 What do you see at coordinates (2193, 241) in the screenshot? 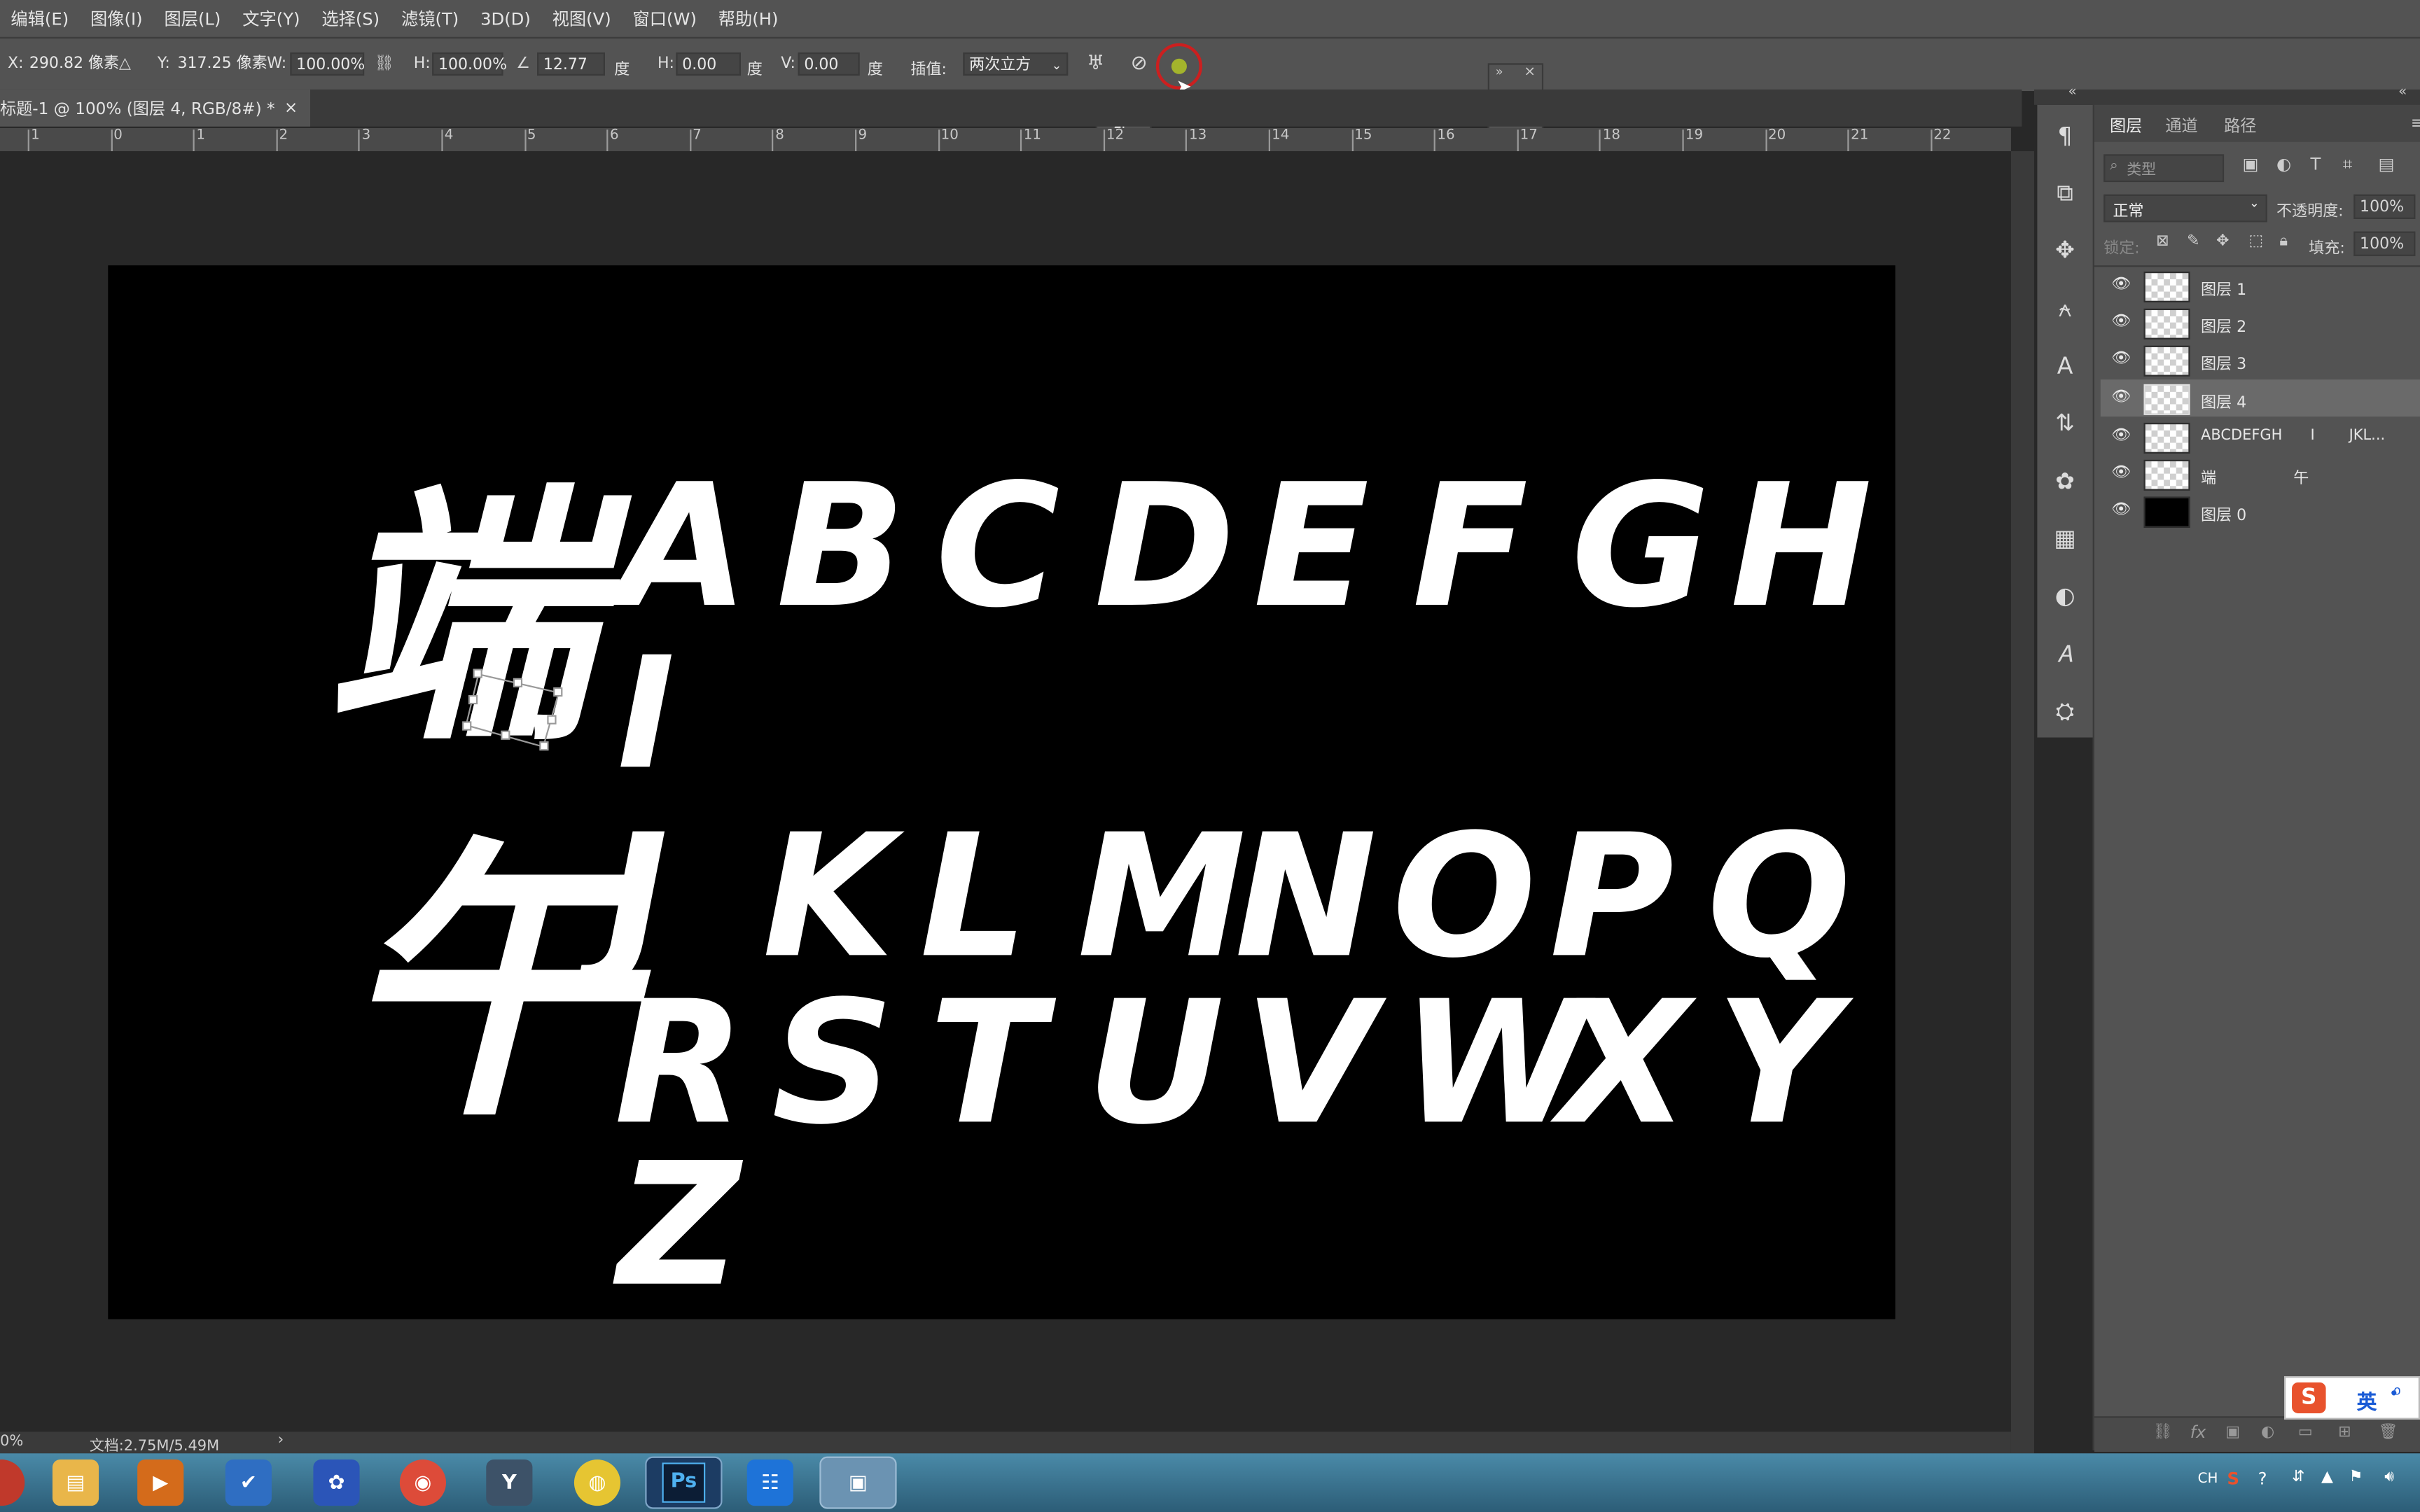
I see `lock-paint-icon: ✎` at bounding box center [2193, 241].